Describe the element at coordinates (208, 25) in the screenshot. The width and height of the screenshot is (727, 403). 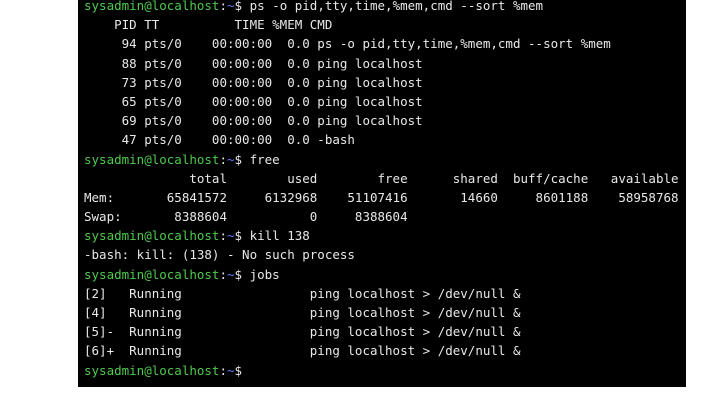
I see `output-line: PID TT TIME %MEM CMD` at that location.